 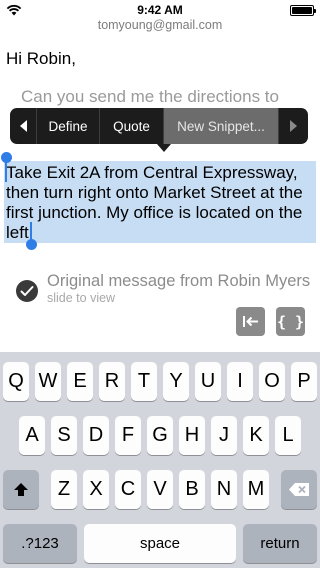 What do you see at coordinates (112, 381) in the screenshot?
I see `key: R` at bounding box center [112, 381].